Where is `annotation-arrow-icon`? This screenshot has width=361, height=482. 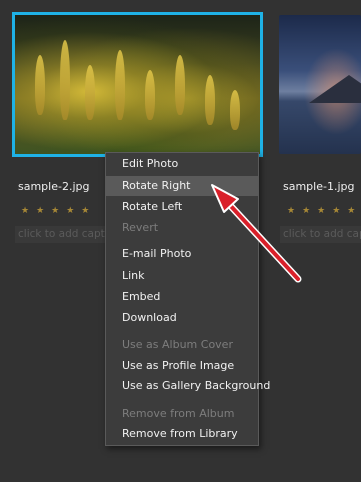 annotation-arrow-icon is located at coordinates (256, 233).